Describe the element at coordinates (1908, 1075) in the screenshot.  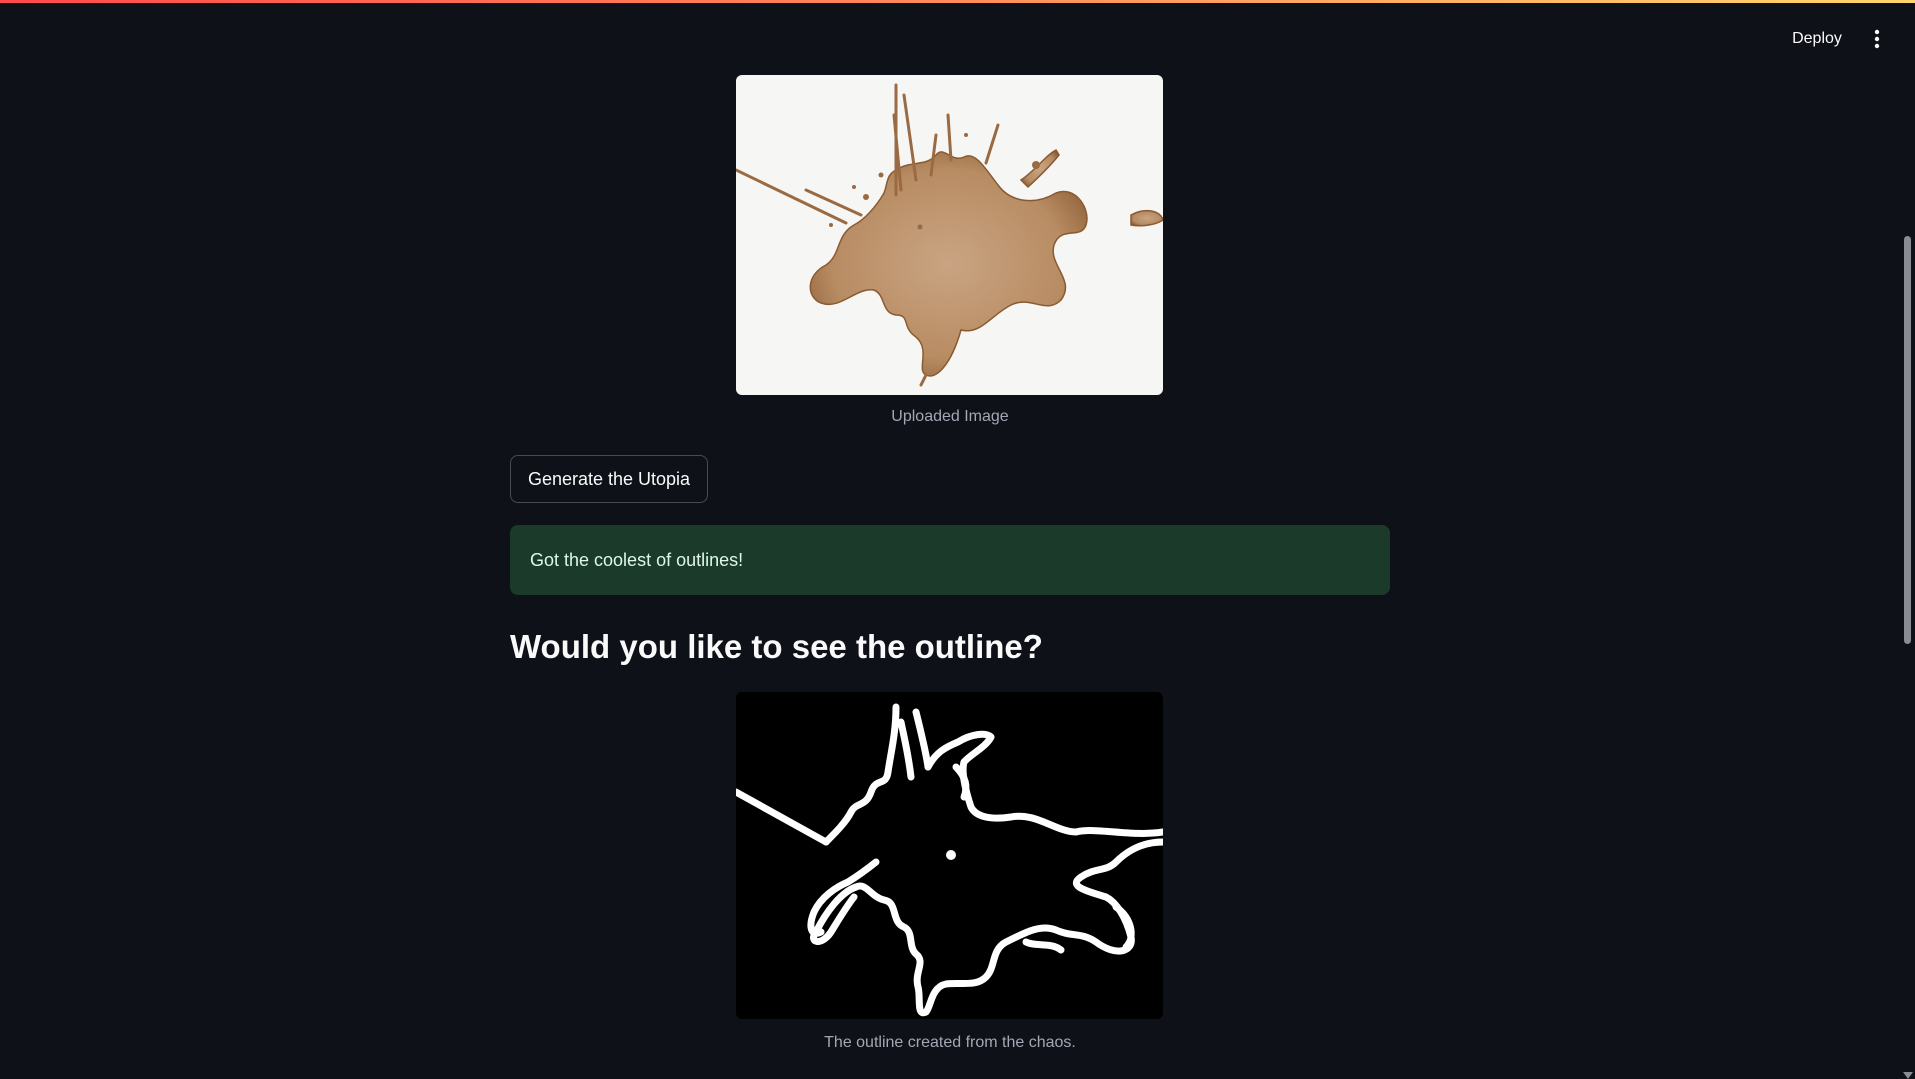
I see `scroll-down-arrow-icon` at that location.